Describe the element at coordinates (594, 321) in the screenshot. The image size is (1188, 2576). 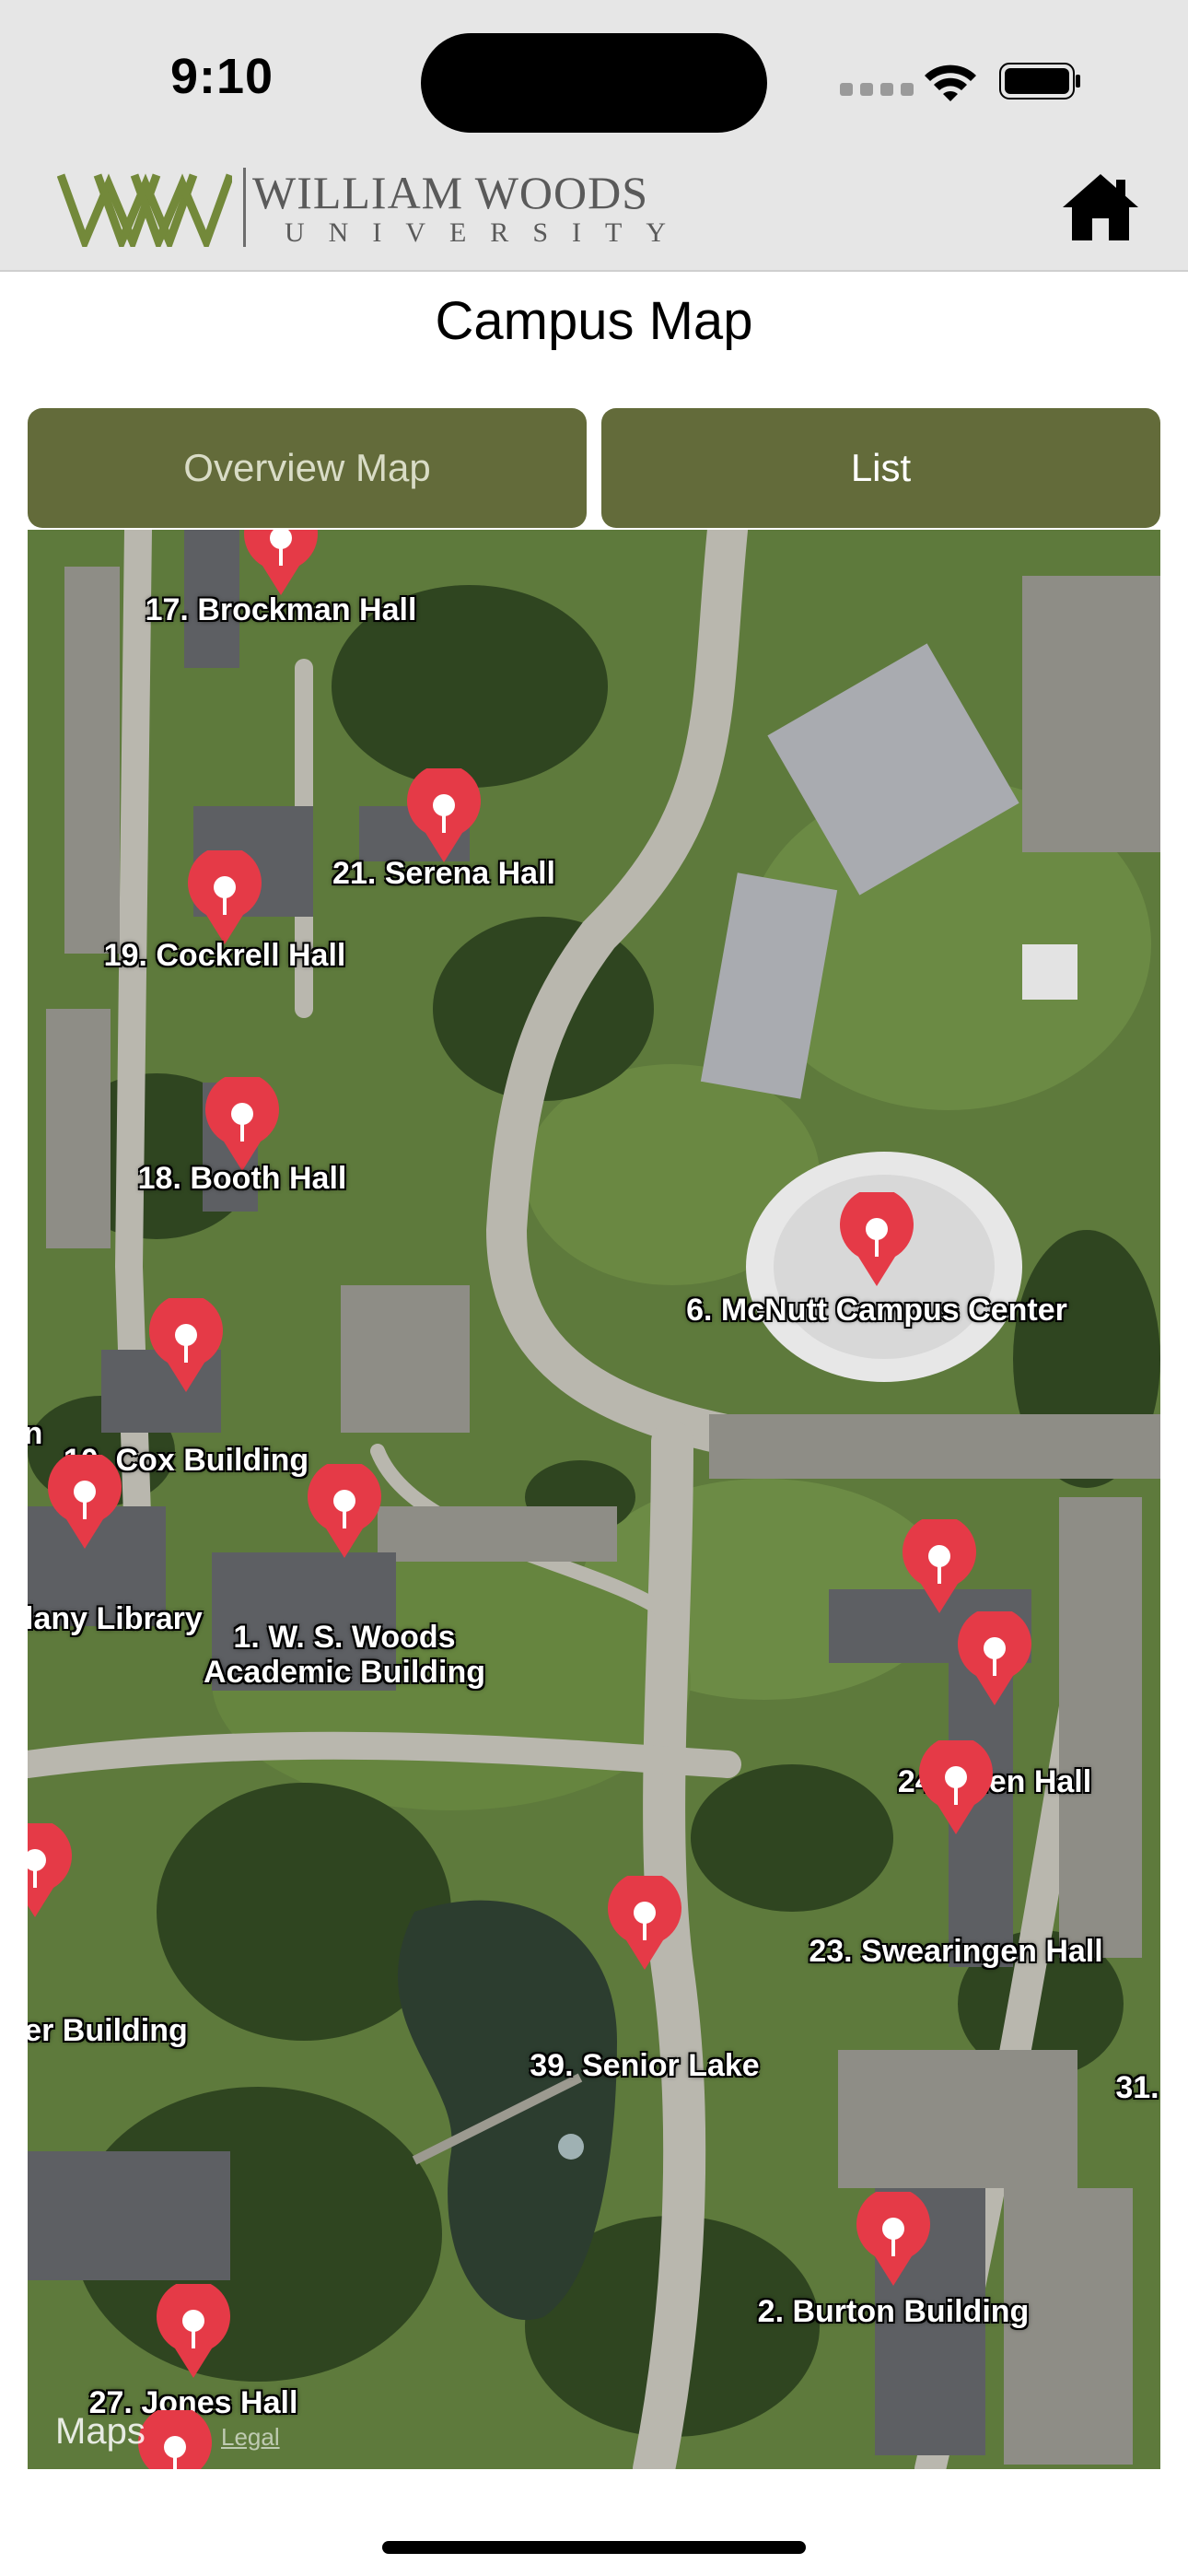
I see `page-title: Campus Map` at that location.